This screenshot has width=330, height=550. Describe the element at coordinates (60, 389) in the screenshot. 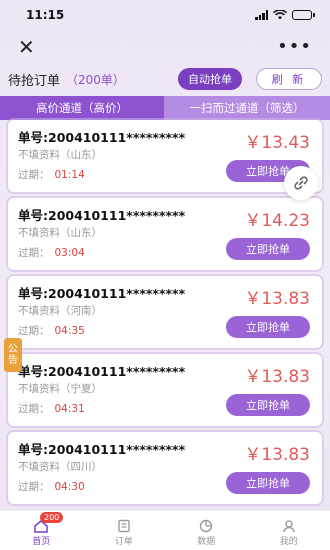

I see `order-region: 不填资料（宁夏）` at that location.